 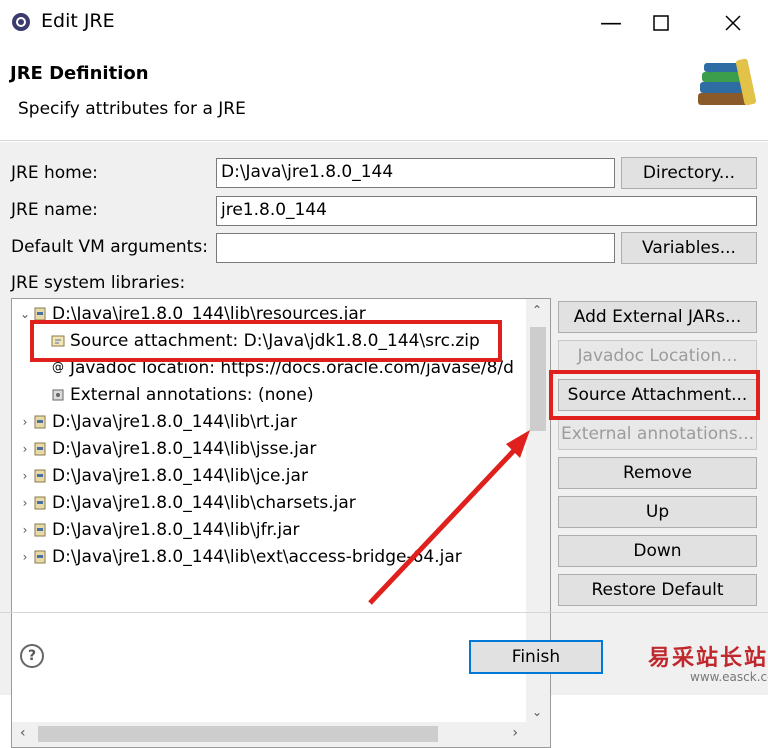 What do you see at coordinates (384, 22) in the screenshot?
I see `title-bar: Edit JRE —` at bounding box center [384, 22].